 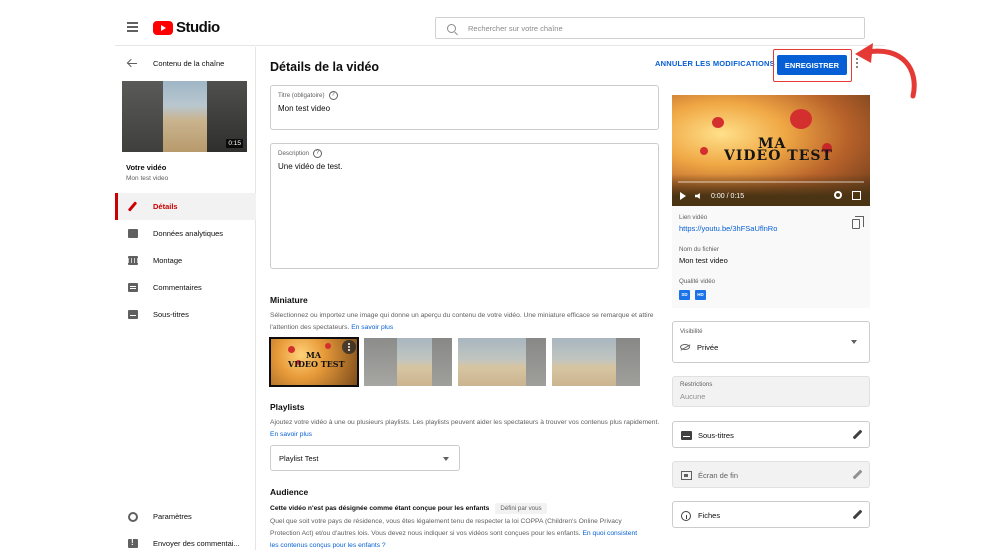 I want to click on eye-off-icon, so click(x=685, y=347).